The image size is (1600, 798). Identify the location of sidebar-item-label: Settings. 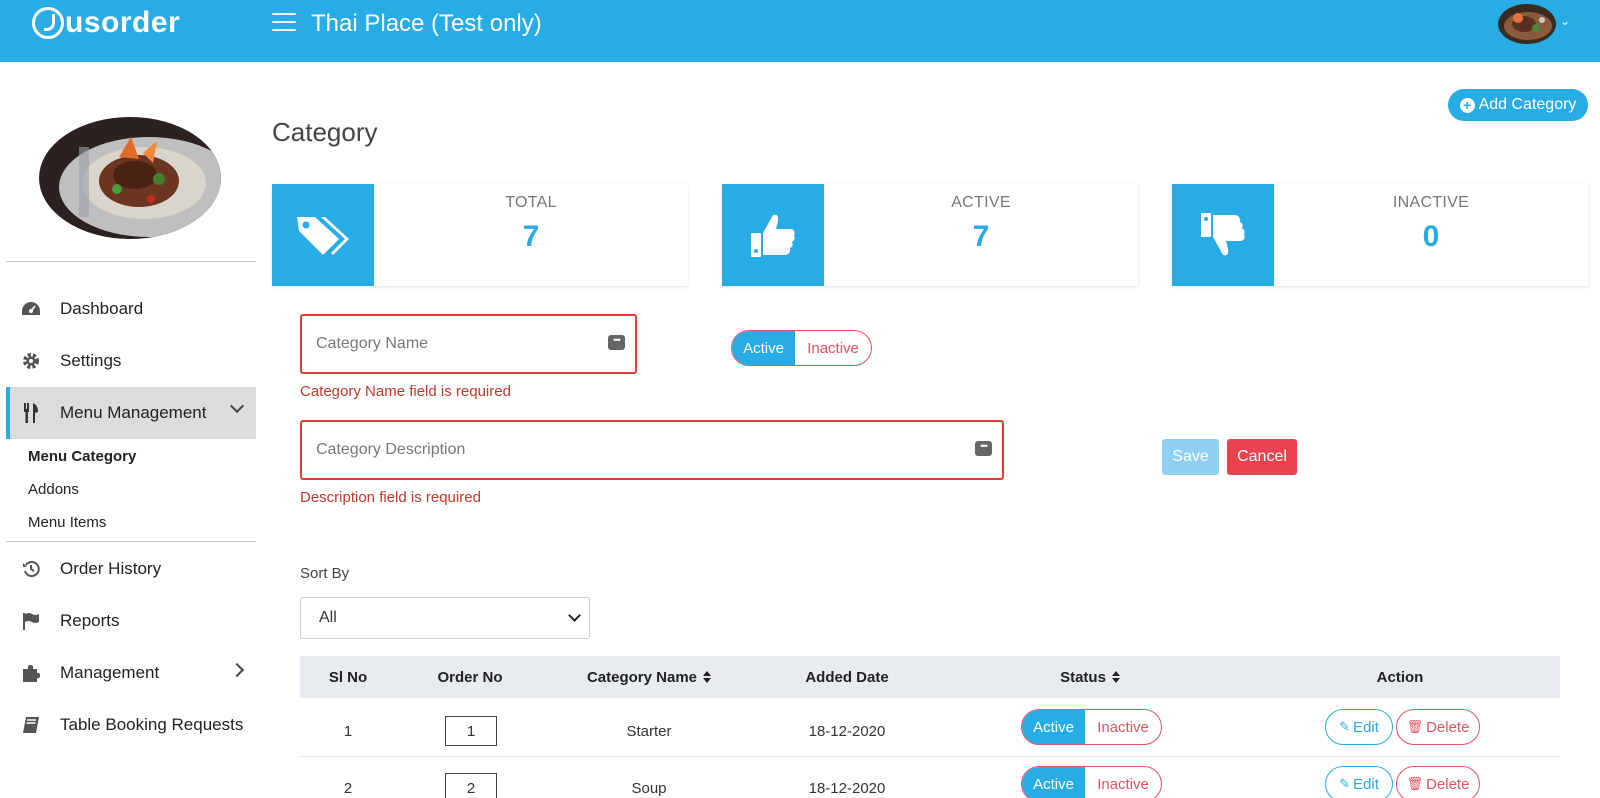
(91, 360).